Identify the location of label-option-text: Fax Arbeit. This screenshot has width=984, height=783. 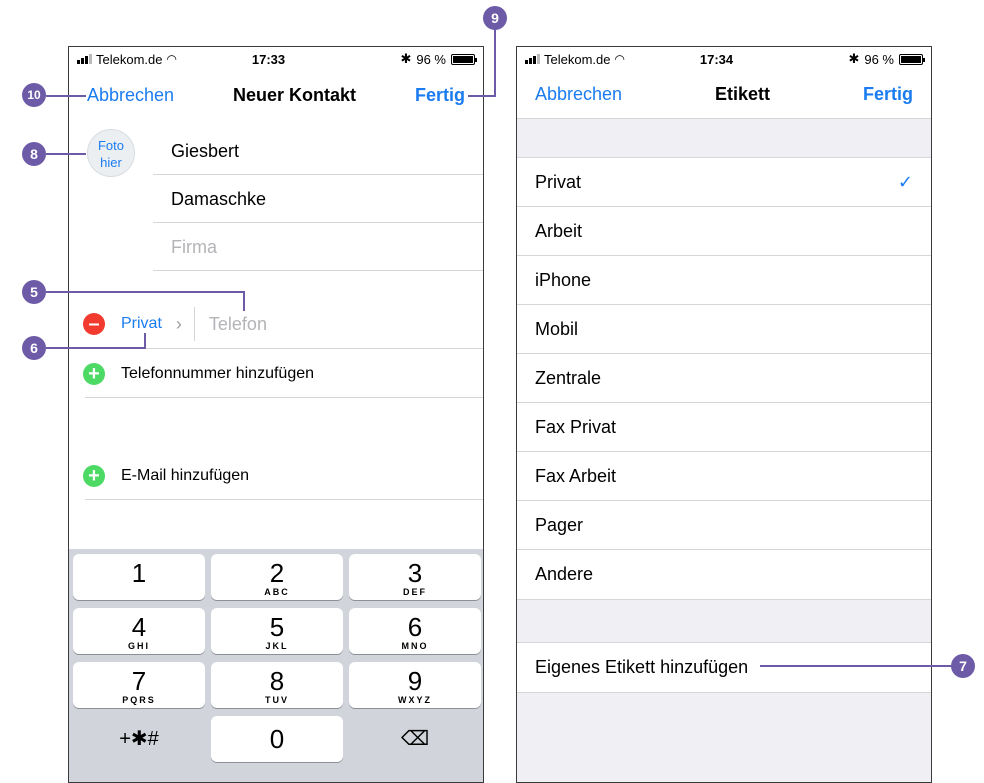
(576, 476).